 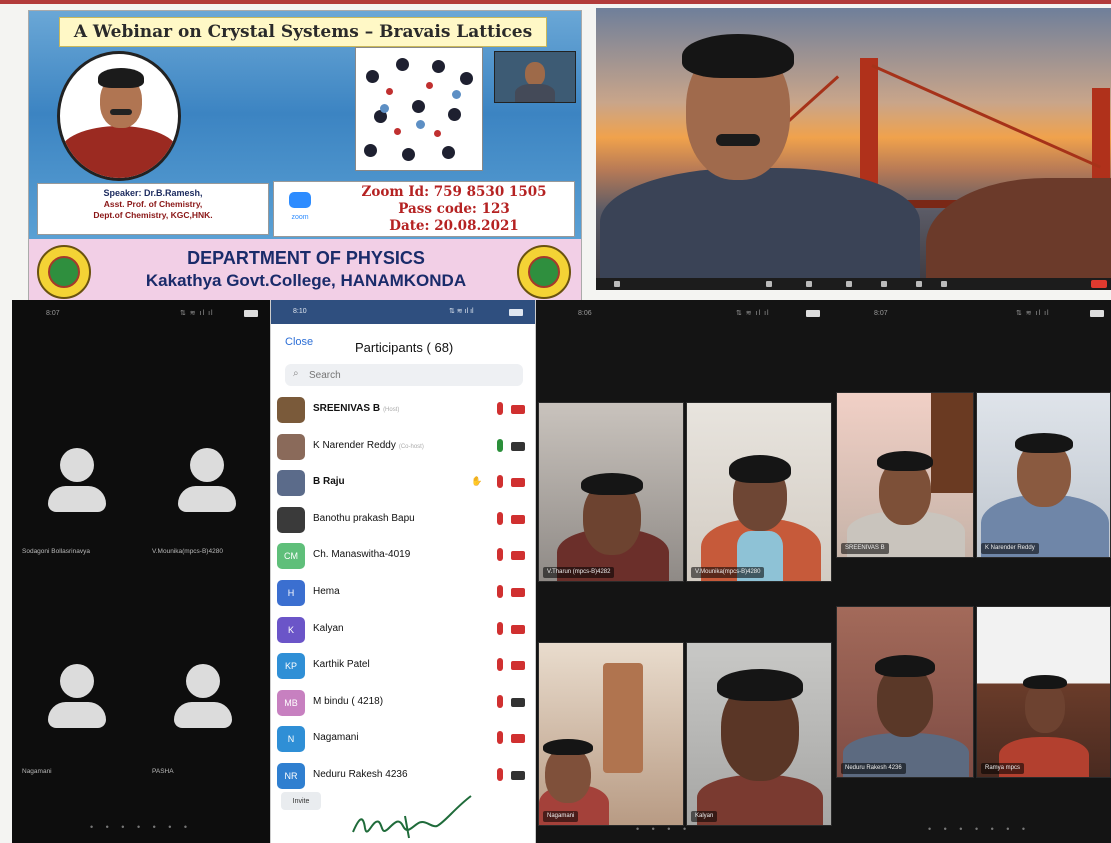 What do you see at coordinates (163, 771) in the screenshot?
I see `participant-name: PASHA` at bounding box center [163, 771].